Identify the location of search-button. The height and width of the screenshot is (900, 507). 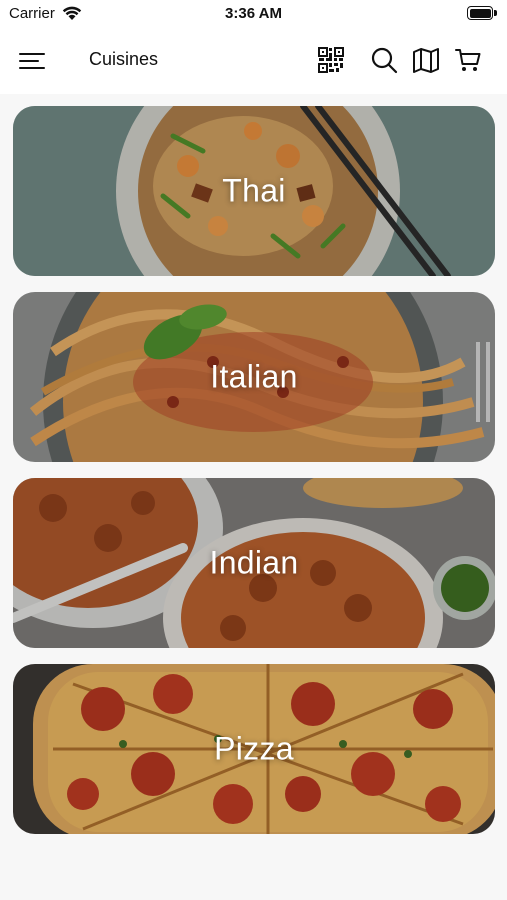
(384, 60).